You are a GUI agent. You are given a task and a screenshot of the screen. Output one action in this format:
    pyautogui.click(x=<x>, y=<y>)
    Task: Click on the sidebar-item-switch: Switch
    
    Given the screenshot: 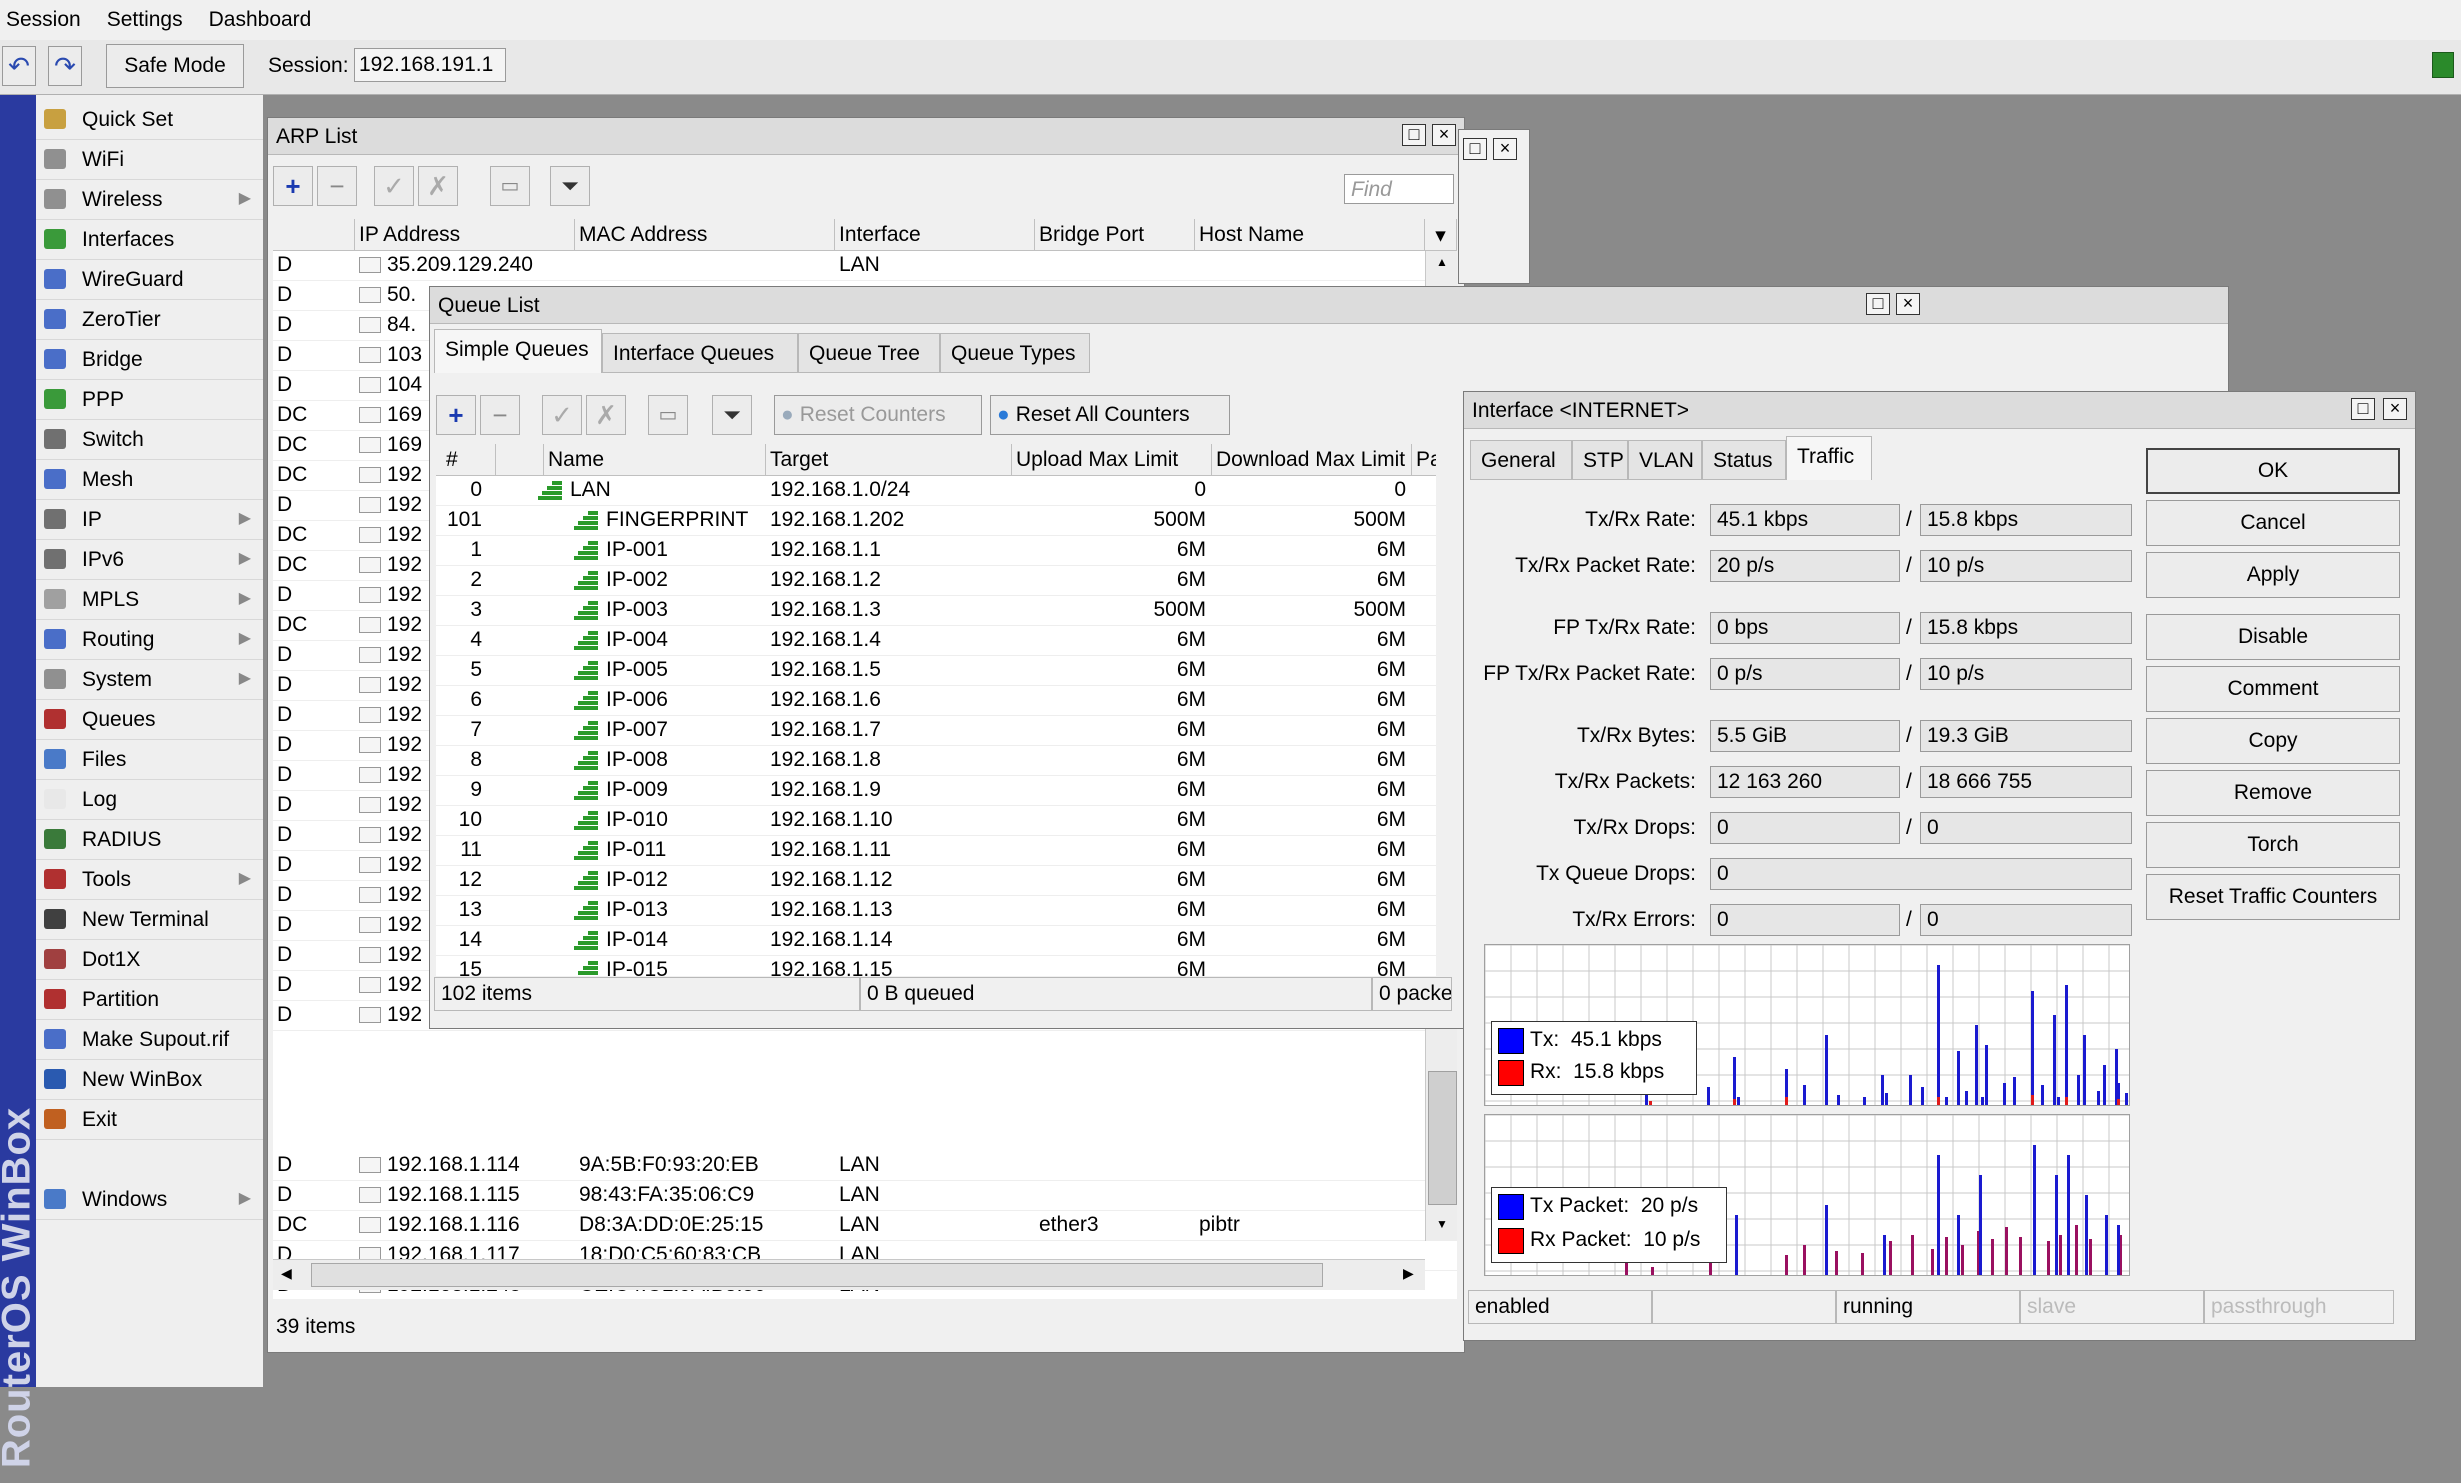 What is the action you would take?
    pyautogui.click(x=149, y=440)
    